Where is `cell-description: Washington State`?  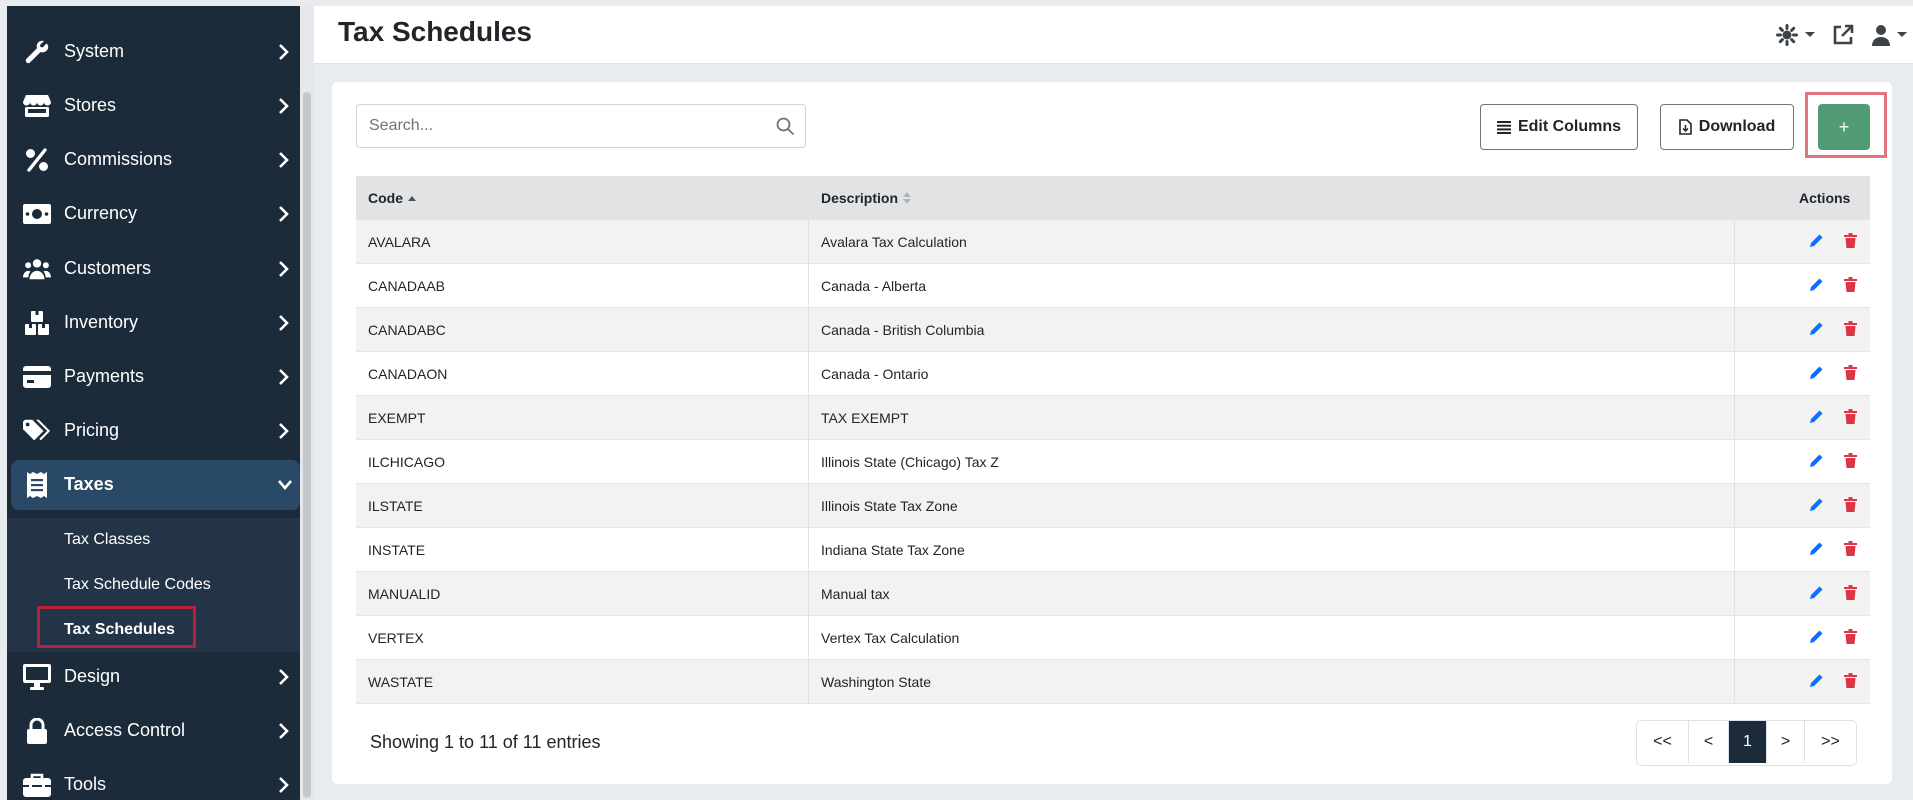
cell-description: Washington State is located at coordinates (876, 682).